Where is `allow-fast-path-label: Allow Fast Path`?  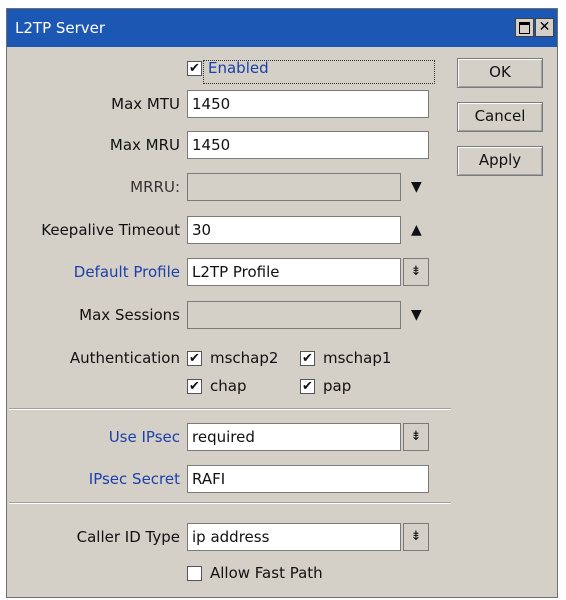 allow-fast-path-label: Allow Fast Path is located at coordinates (266, 573).